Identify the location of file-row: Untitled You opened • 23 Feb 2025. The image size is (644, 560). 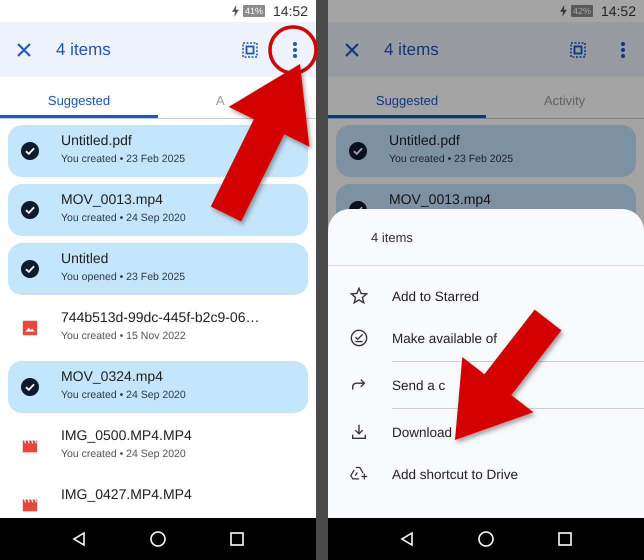
(158, 269).